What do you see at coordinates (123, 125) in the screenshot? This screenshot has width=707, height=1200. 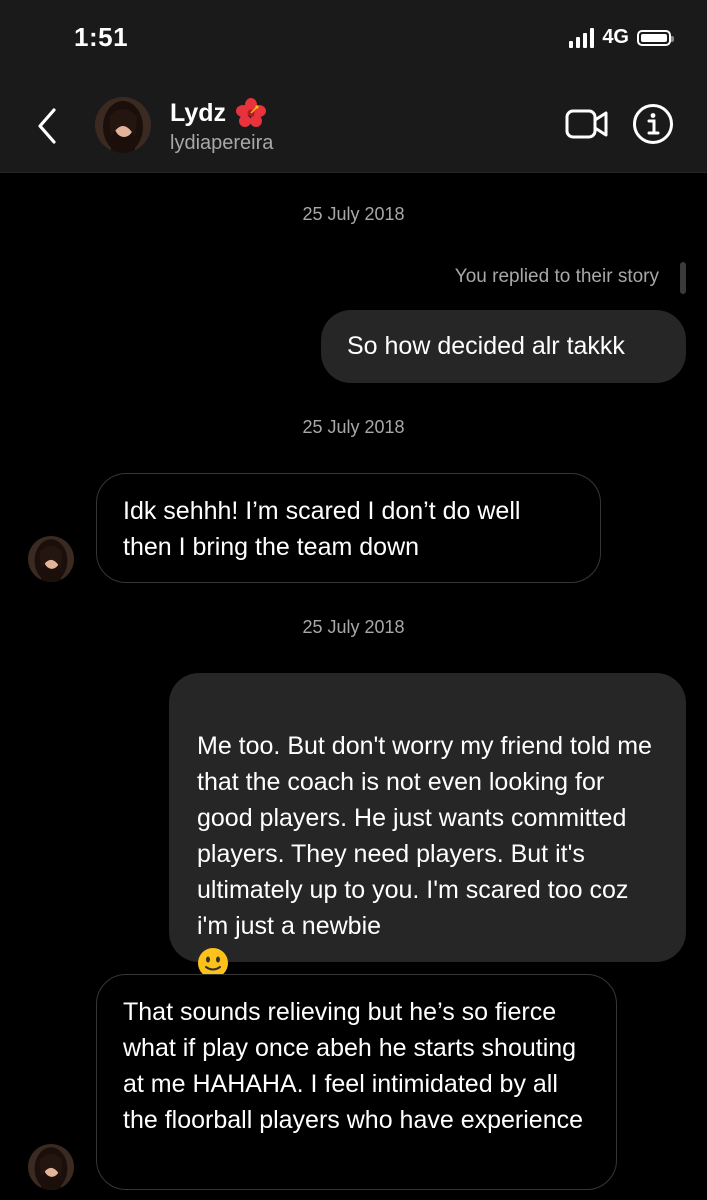 I see `avatar` at bounding box center [123, 125].